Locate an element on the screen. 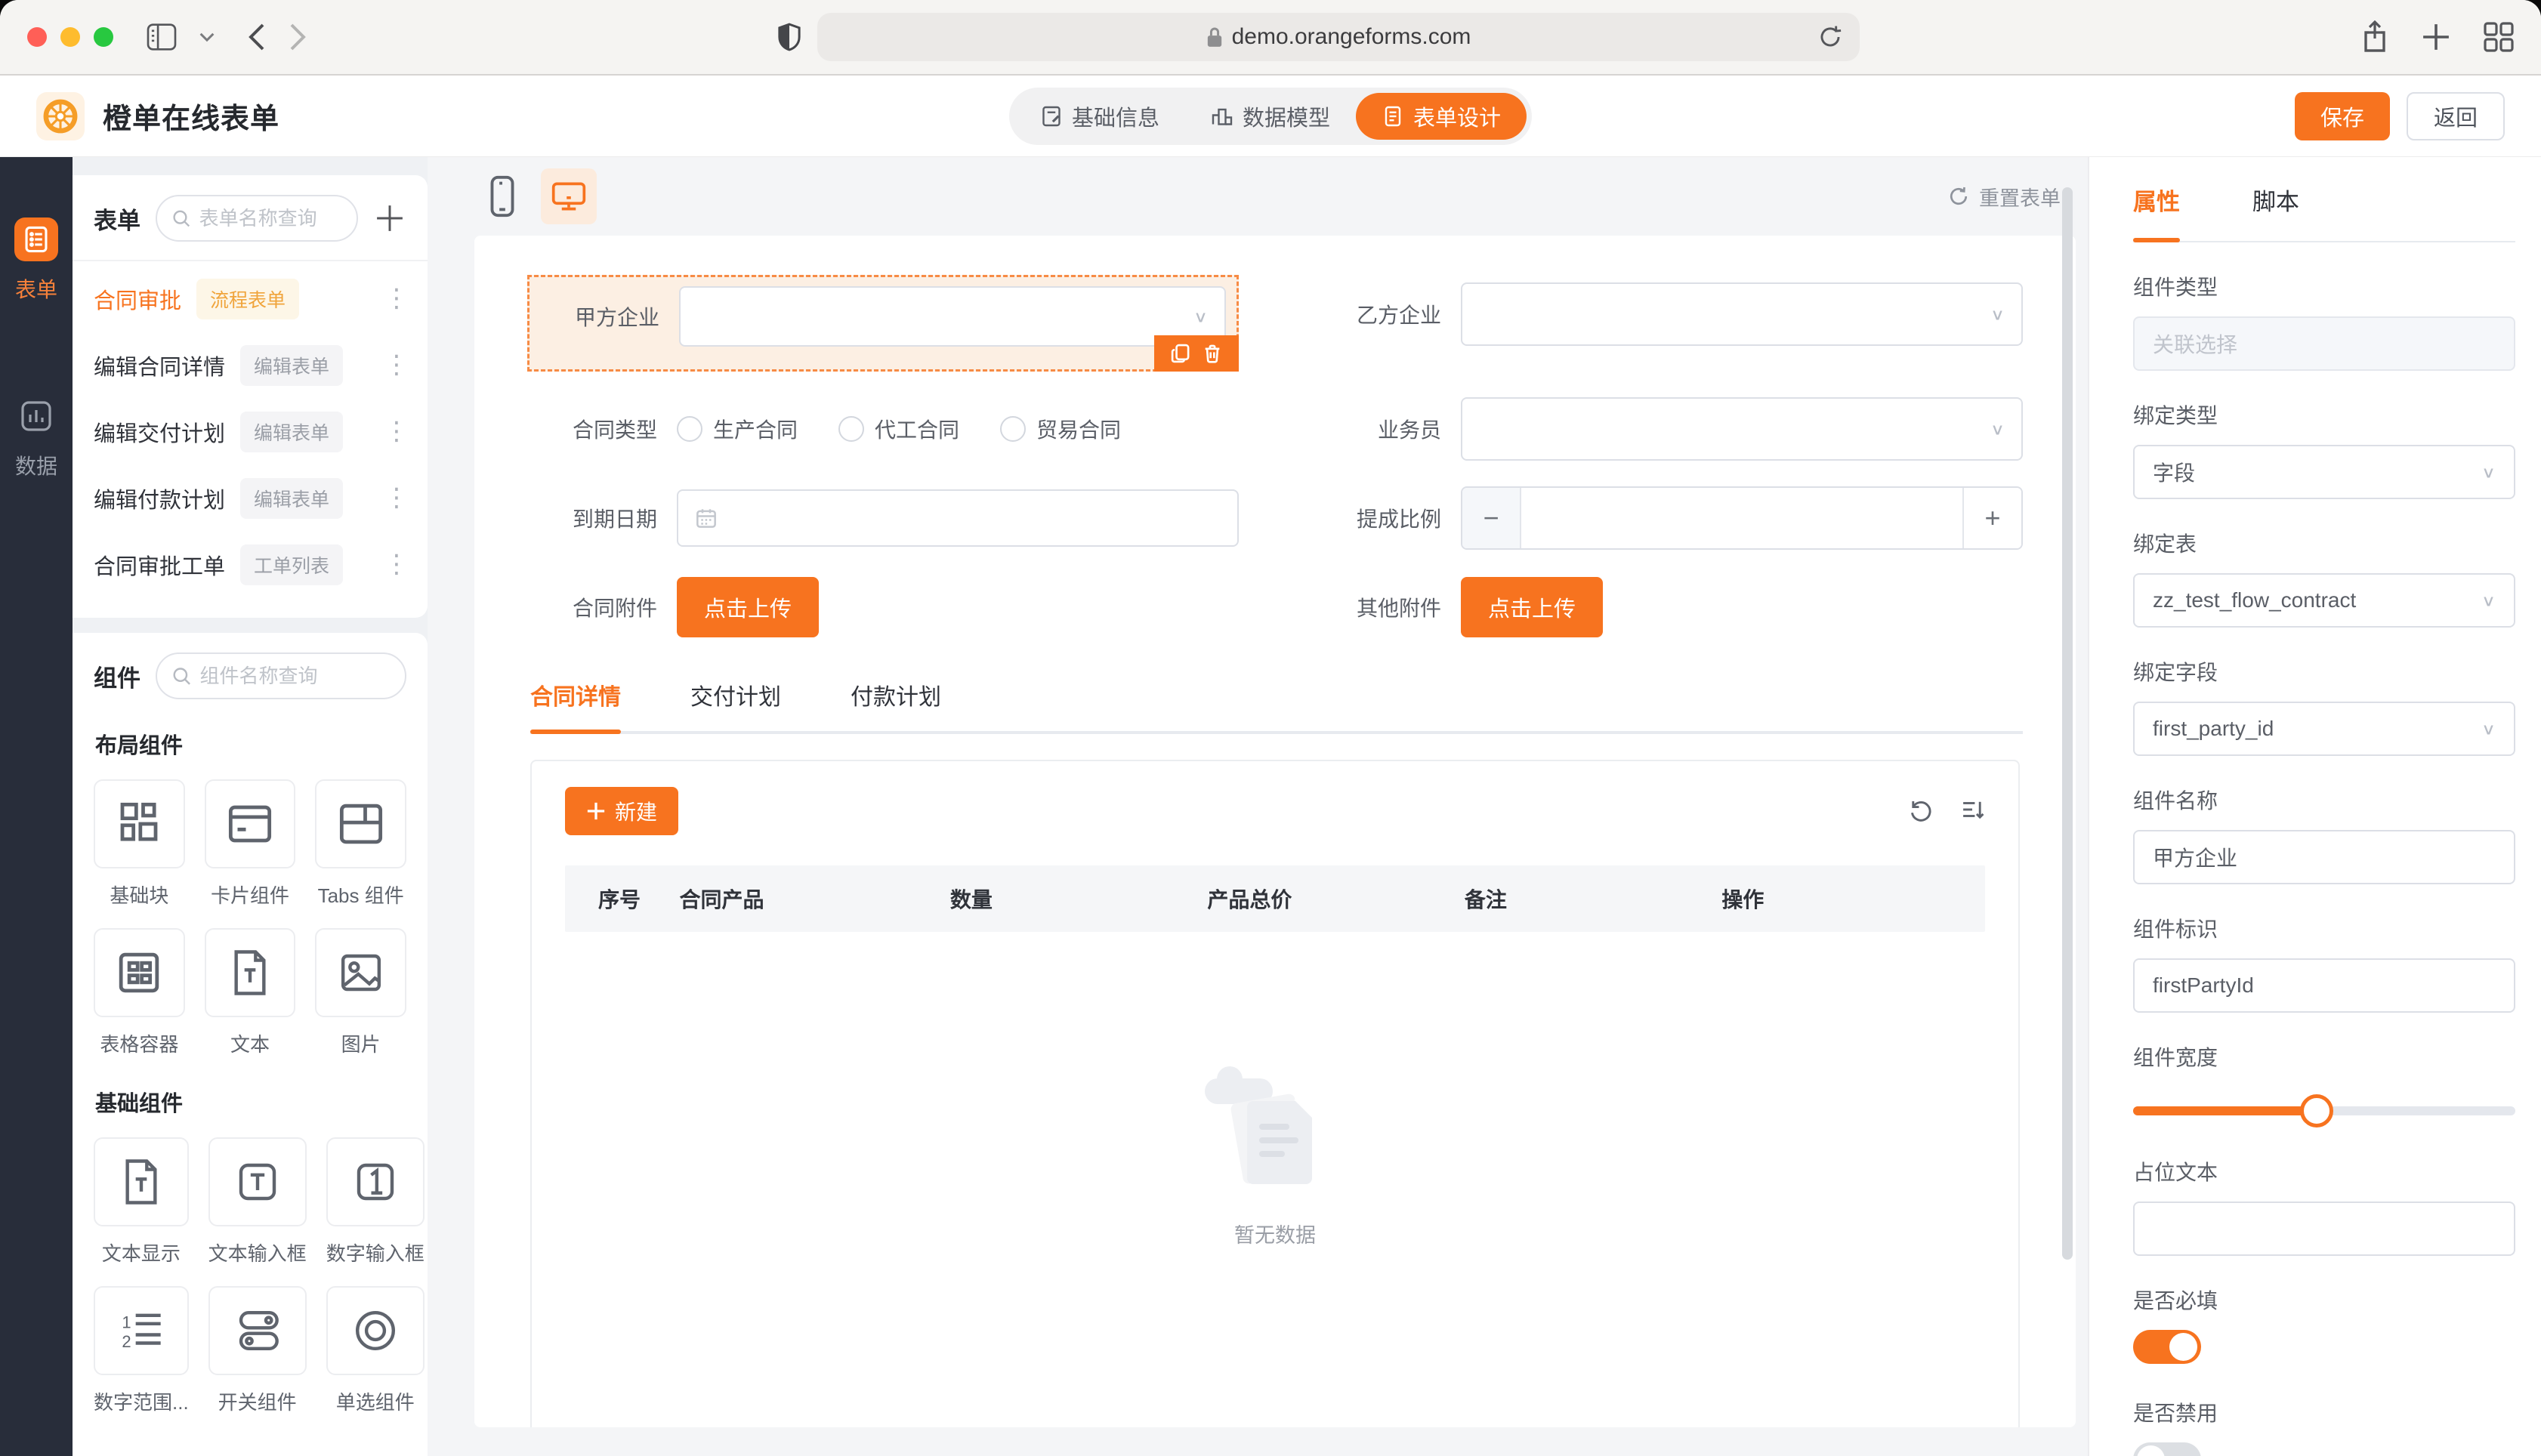 The image size is (2541, 1456). tab-data-model: 数据模型 is located at coordinates (1270, 116).